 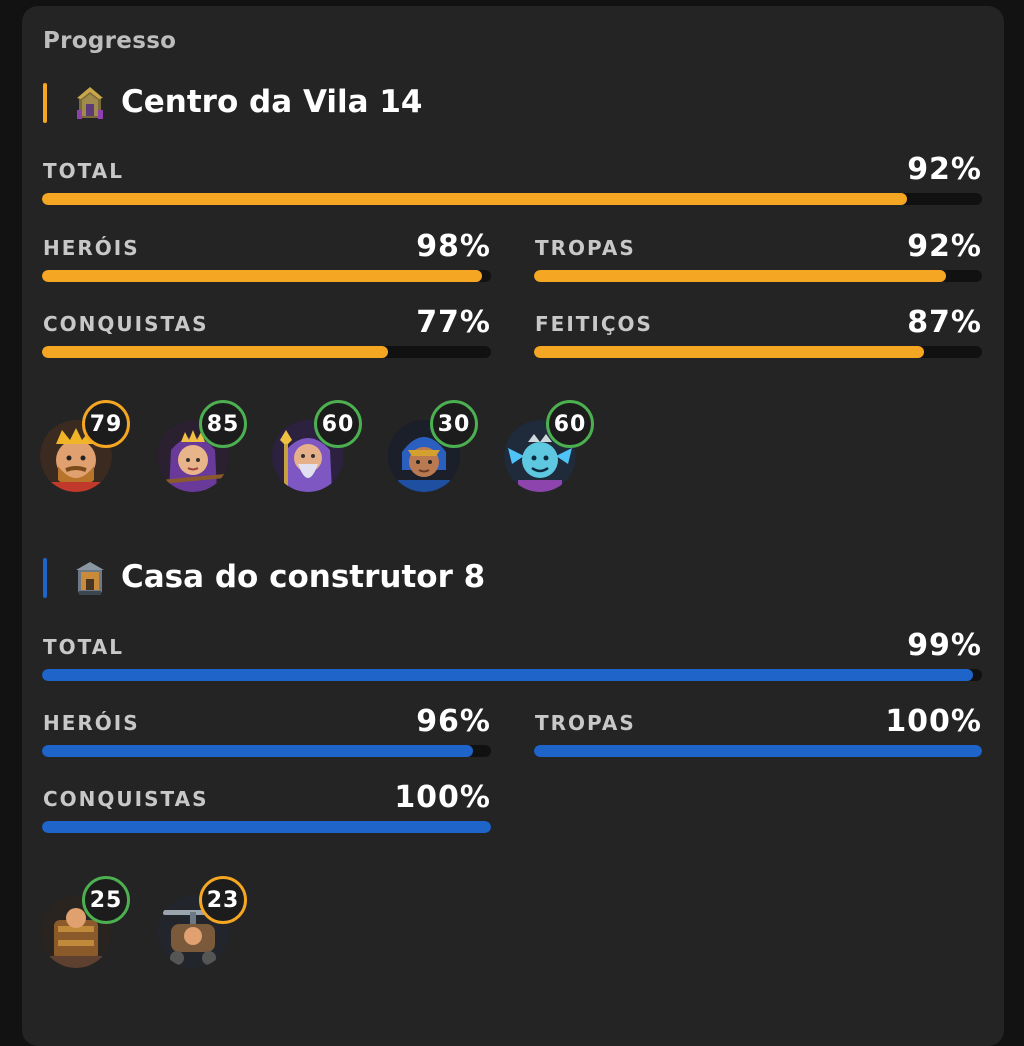 I want to click on builder-base-title: Casa do construtor 8, so click(x=303, y=577).